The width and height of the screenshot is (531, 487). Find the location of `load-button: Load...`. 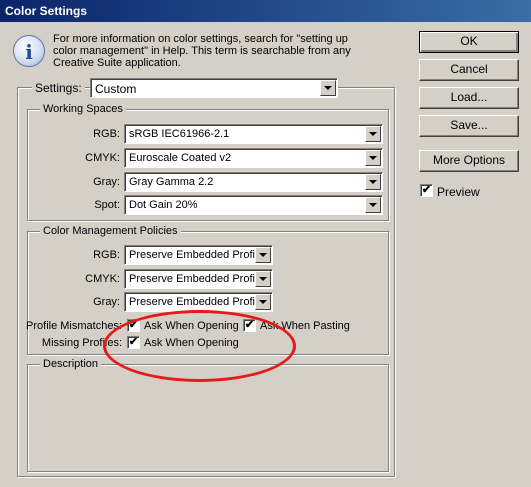

load-button: Load... is located at coordinates (469, 98).